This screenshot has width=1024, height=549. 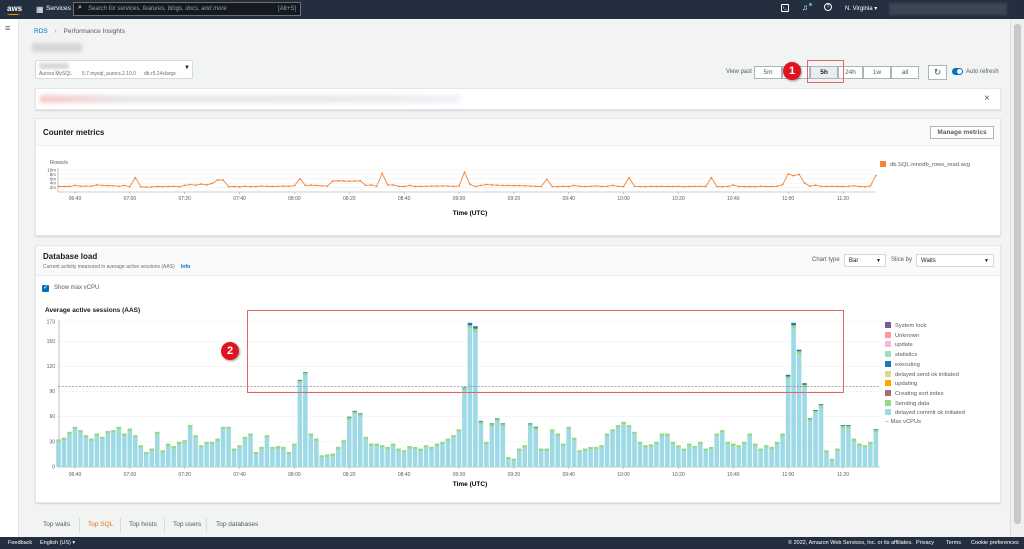 I want to click on feedback-link: Feedback, so click(x=20, y=543).